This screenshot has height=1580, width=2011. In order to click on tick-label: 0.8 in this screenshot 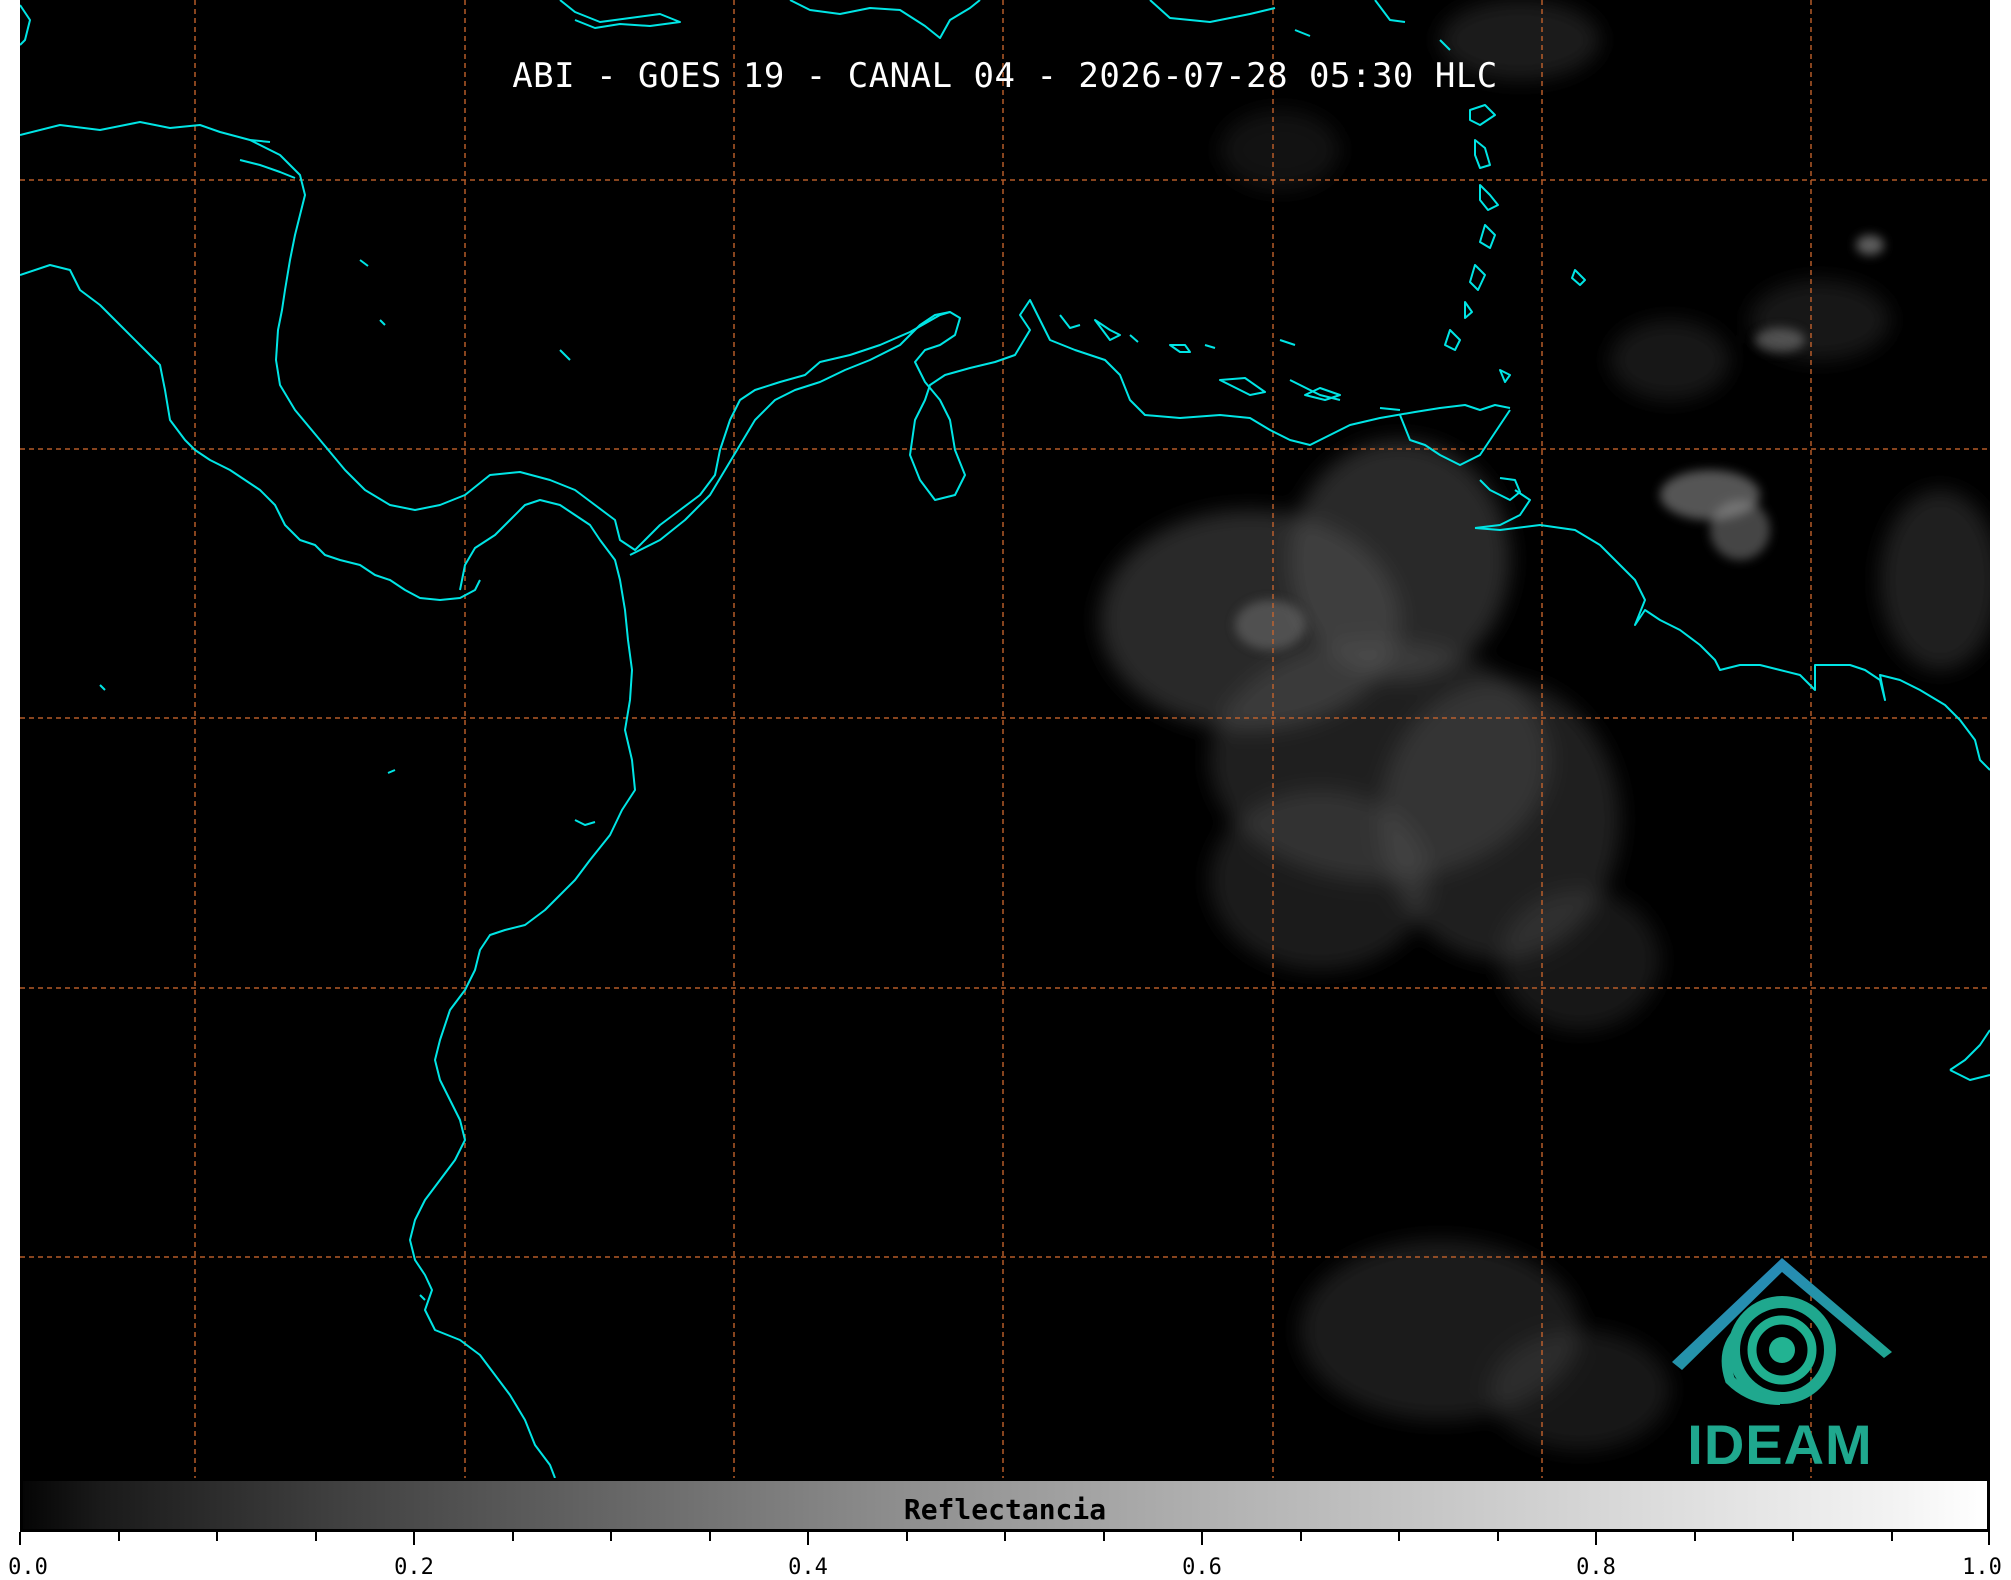, I will do `click(1596, 1567)`.